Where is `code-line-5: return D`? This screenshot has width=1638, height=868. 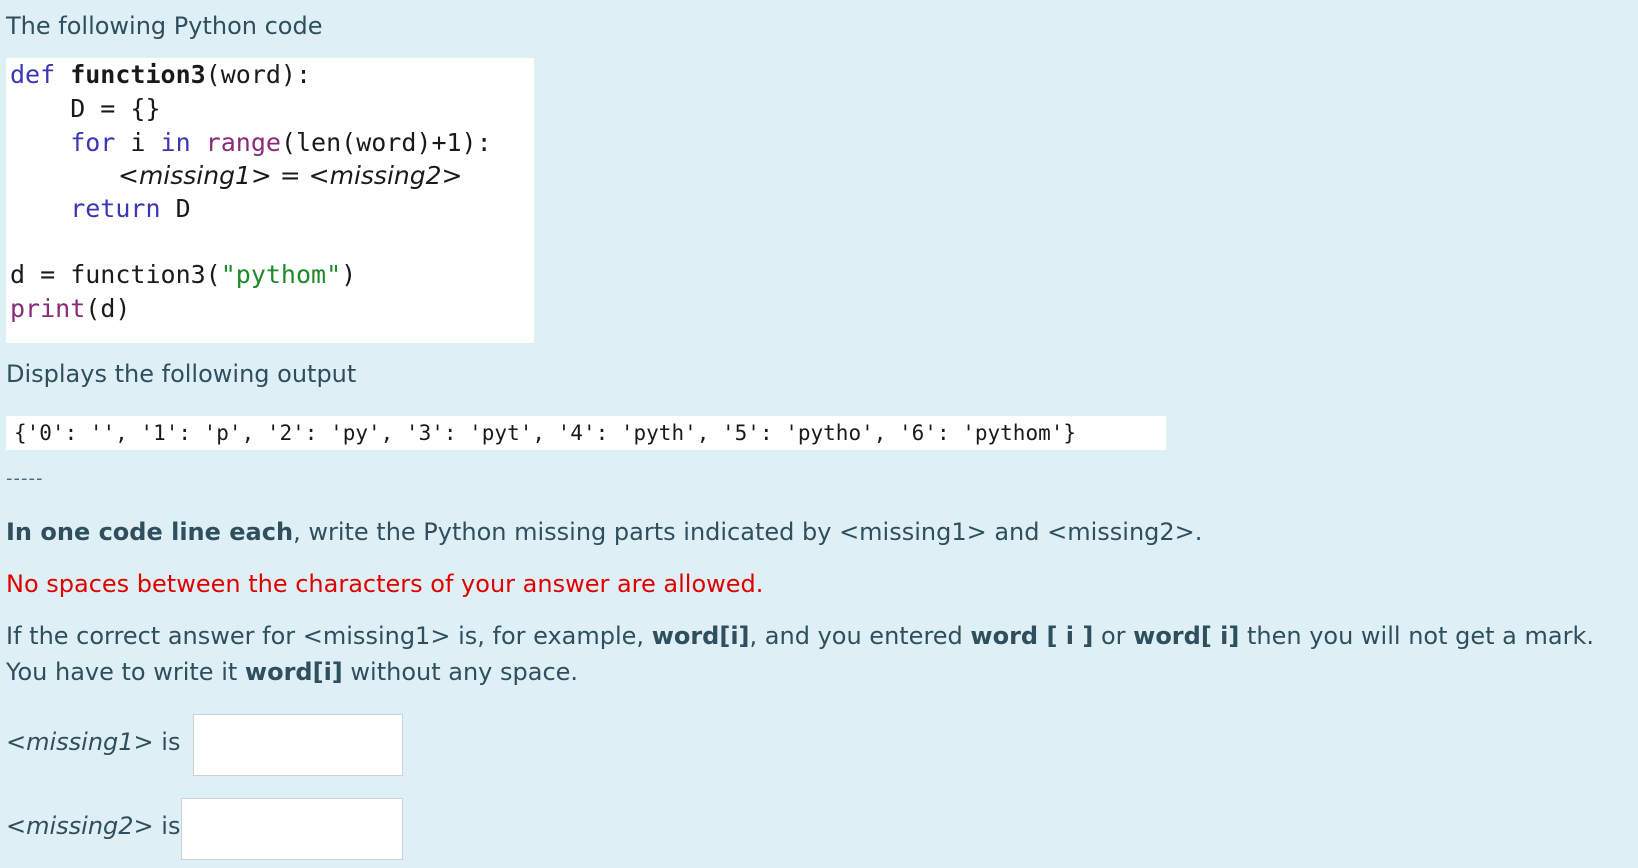
code-line-5: return D is located at coordinates (100, 208).